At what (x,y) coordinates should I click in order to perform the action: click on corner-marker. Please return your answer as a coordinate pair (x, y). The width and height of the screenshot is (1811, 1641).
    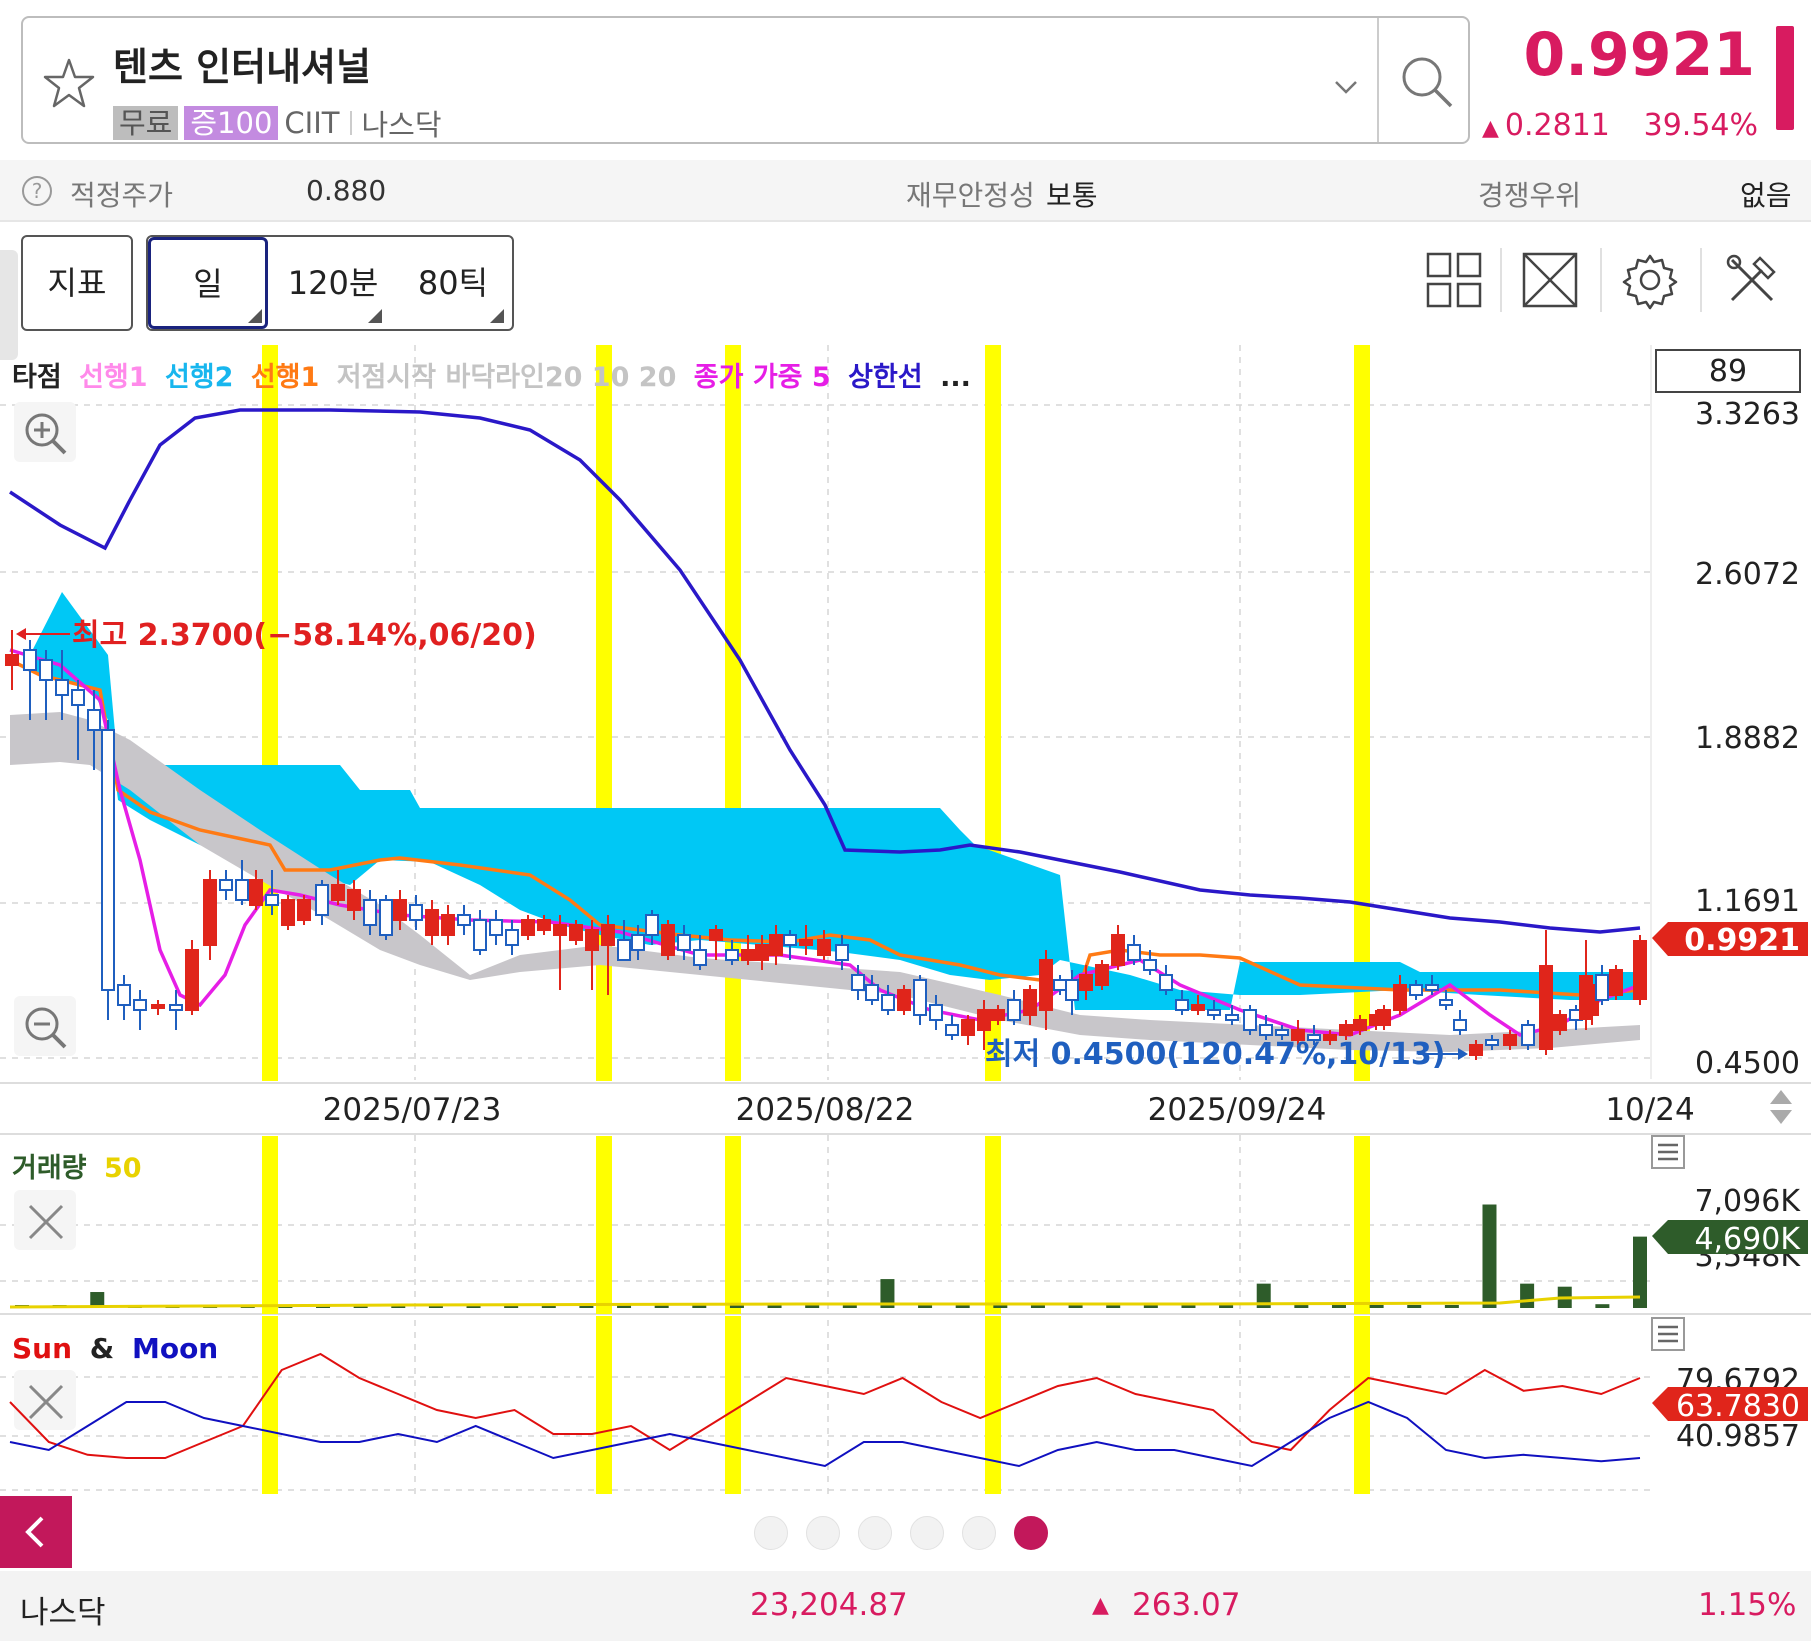
    Looking at the image, I should click on (497, 316).